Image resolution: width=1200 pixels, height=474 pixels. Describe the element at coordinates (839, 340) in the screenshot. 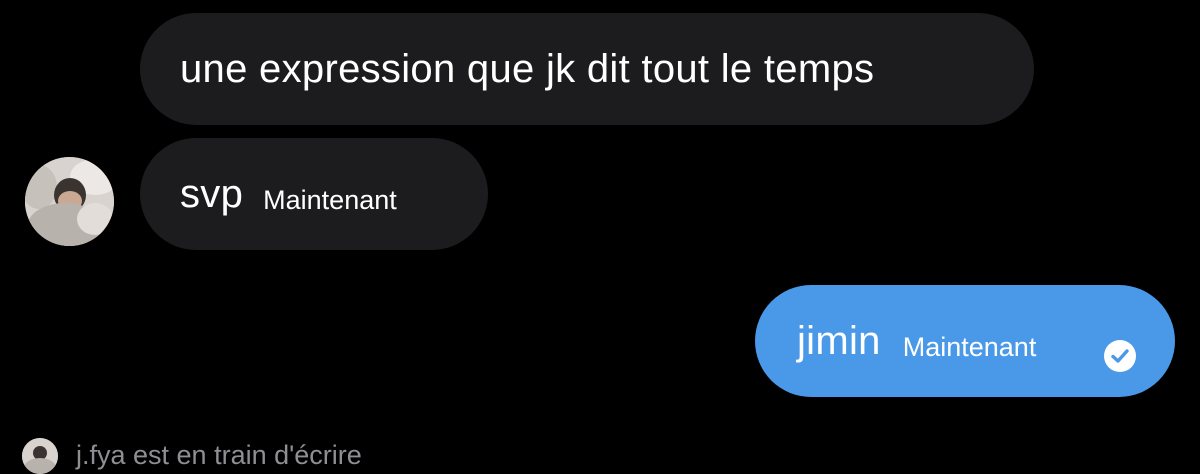

I see `message-text: jimin` at that location.